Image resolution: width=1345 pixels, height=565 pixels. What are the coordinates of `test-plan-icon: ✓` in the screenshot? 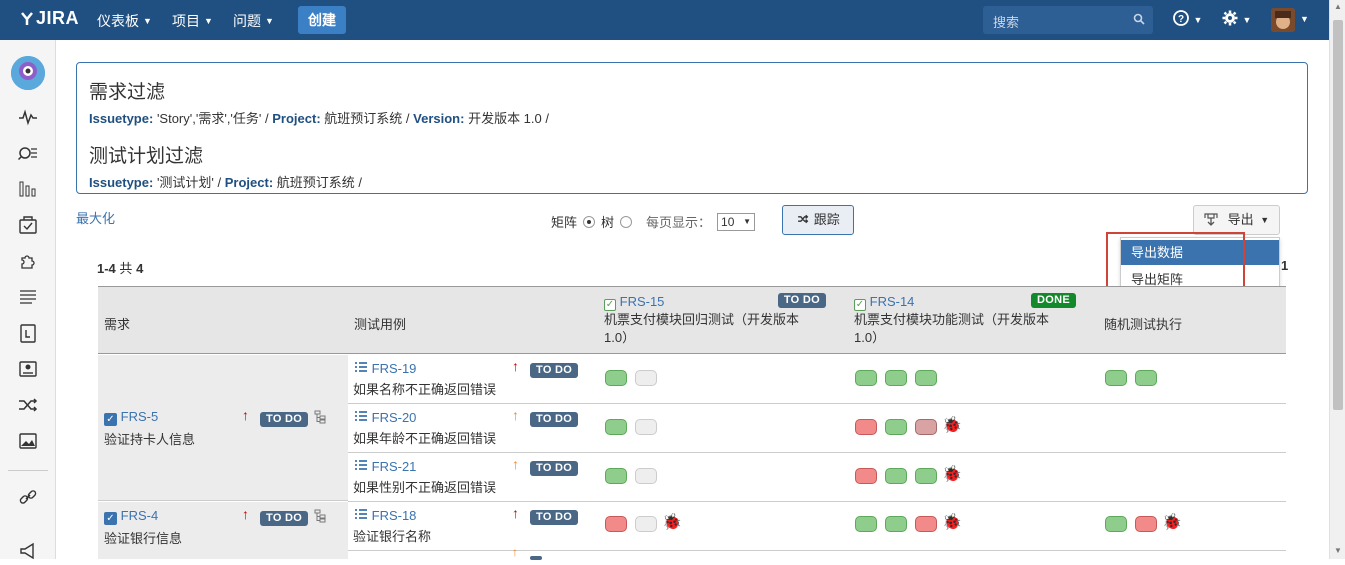 It's located at (860, 305).